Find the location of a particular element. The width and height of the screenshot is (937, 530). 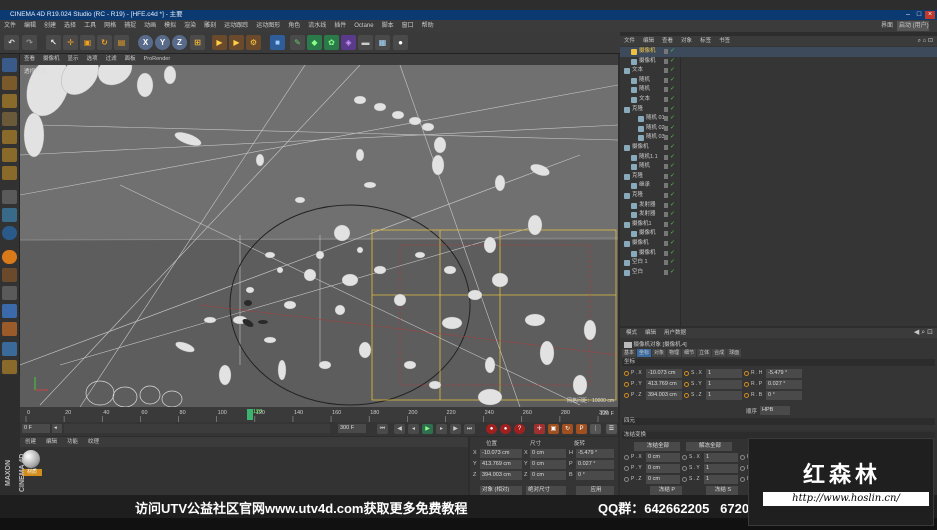

coord-position-field: 394.003 cm is located at coordinates (501, 475).